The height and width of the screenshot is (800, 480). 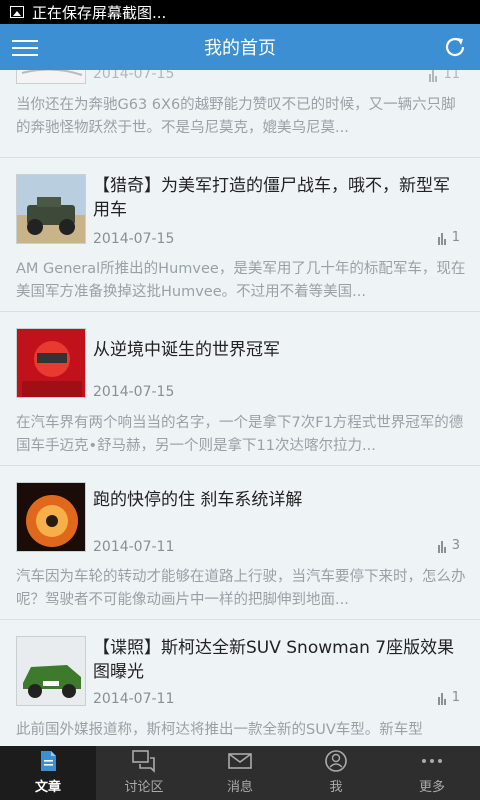 I want to click on article-icon, so click(x=48, y=761).